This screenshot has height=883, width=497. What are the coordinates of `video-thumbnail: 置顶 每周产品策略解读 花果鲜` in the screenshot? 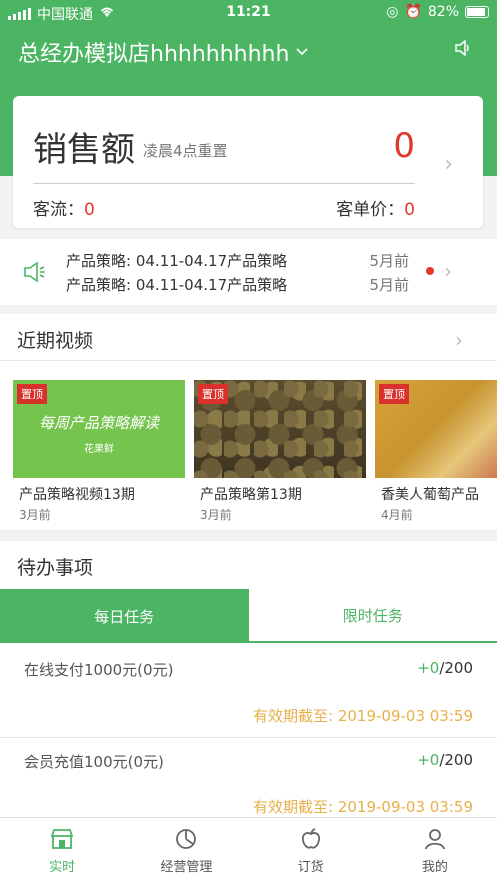 It's located at (99, 429).